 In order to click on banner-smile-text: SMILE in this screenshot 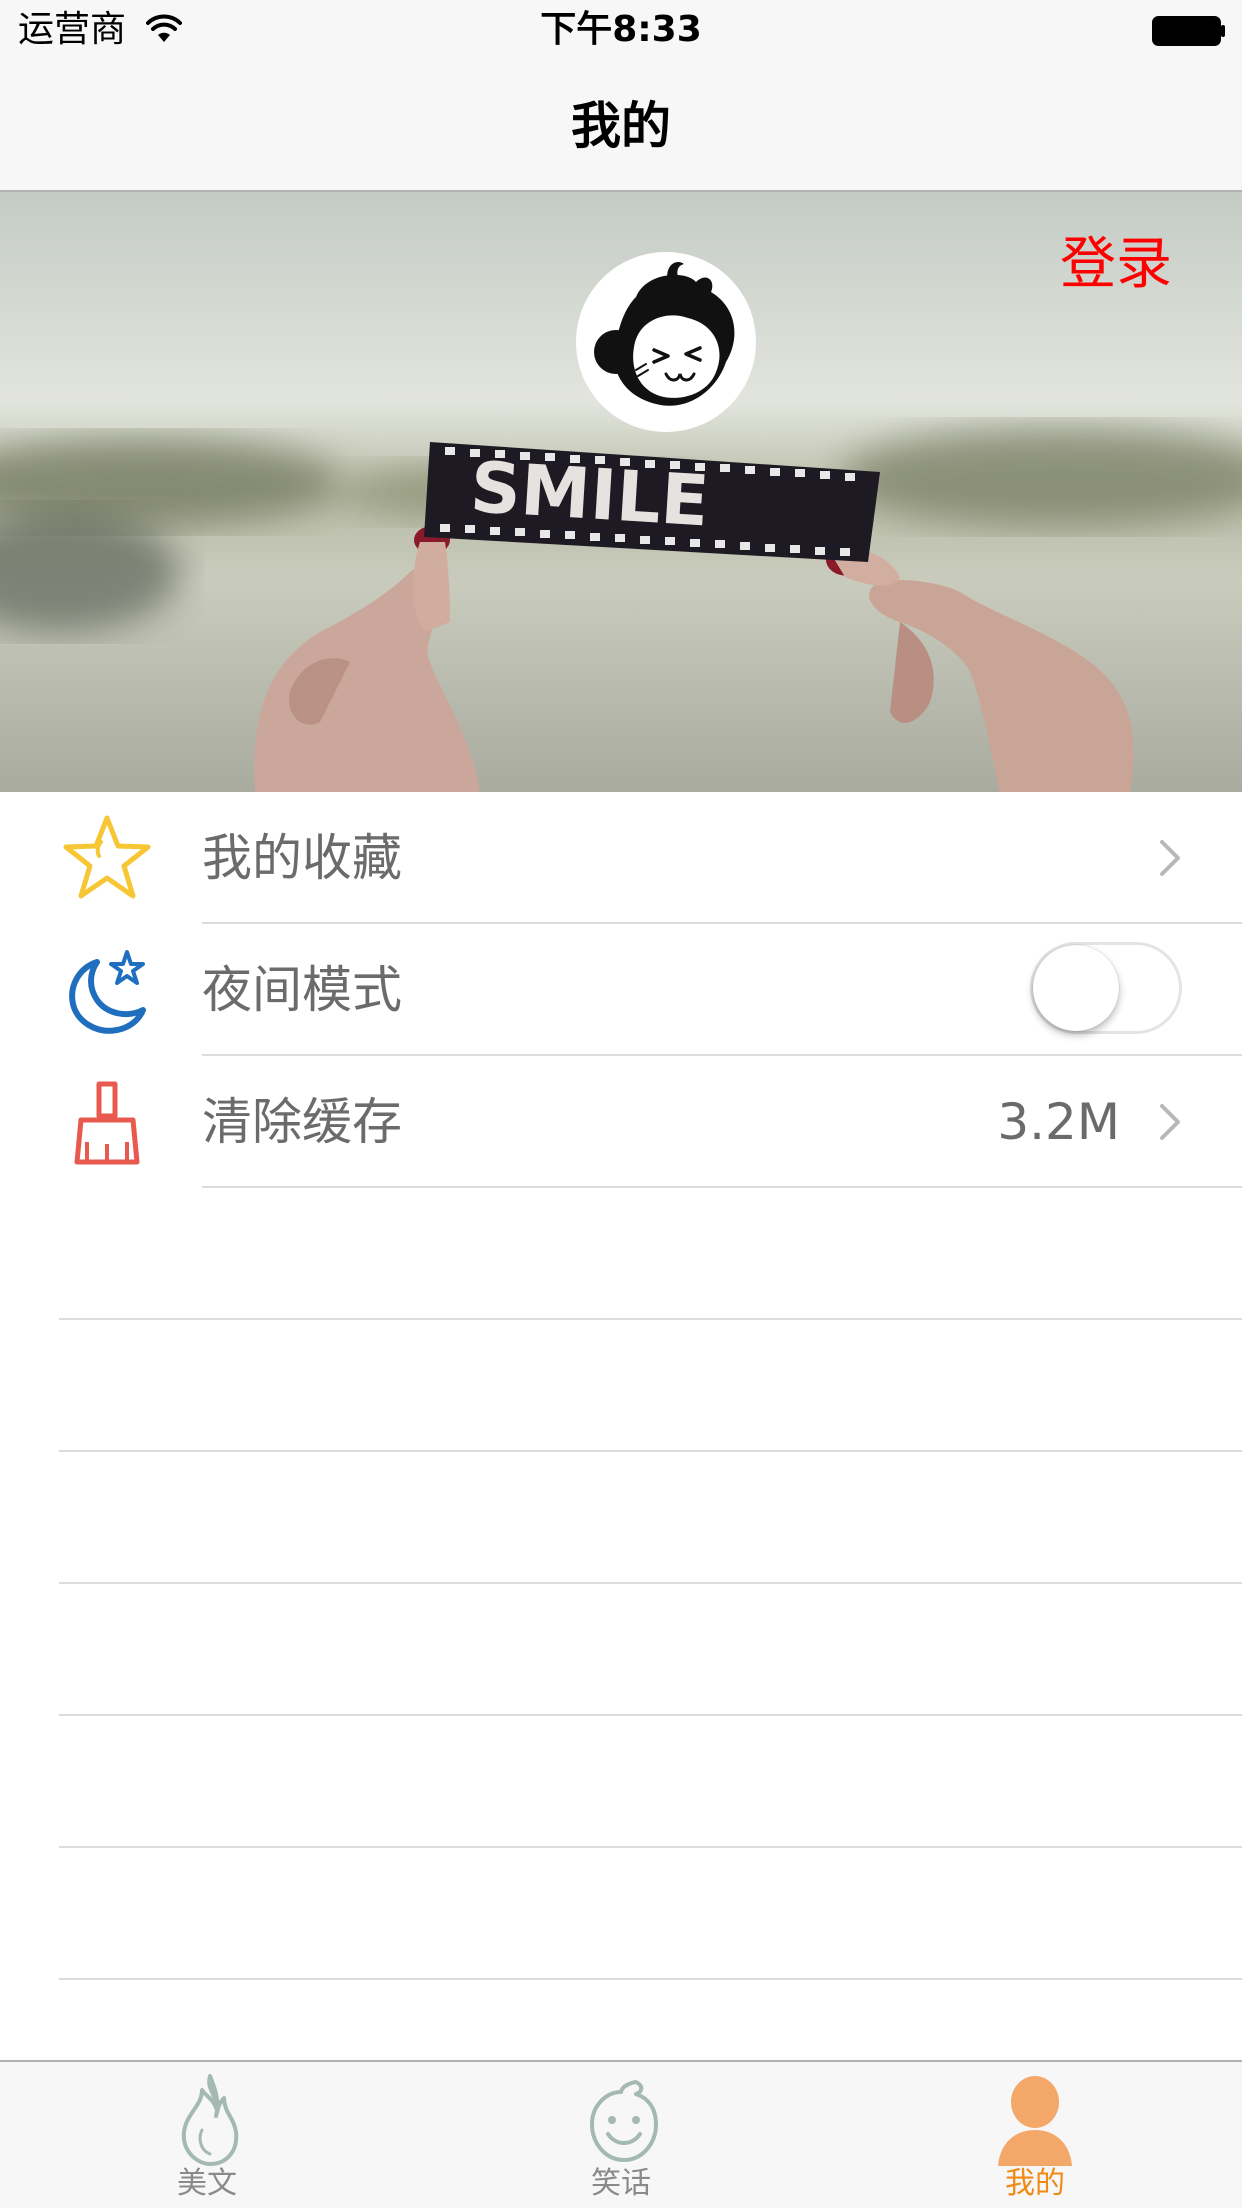, I will do `click(589, 494)`.